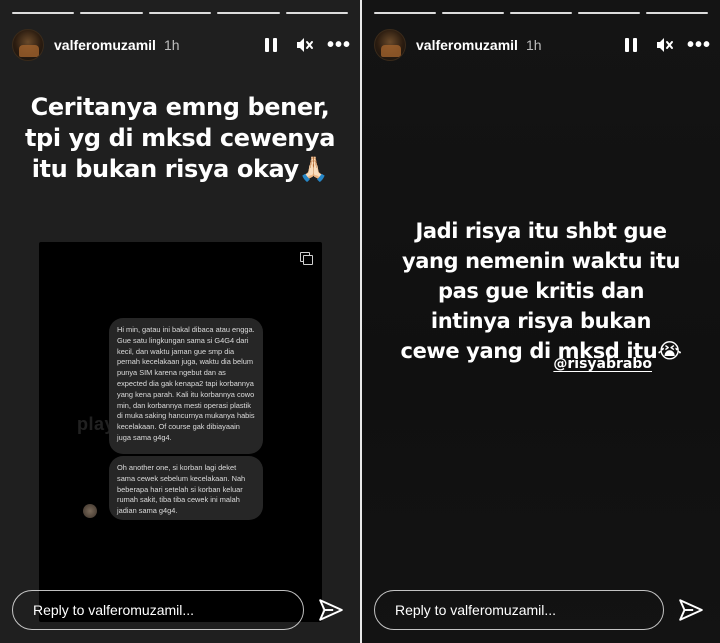 Image resolution: width=720 pixels, height=643 pixels. Describe the element at coordinates (541, 351) in the screenshot. I see `caption-line: cewe yang di mksd itu😭` at that location.